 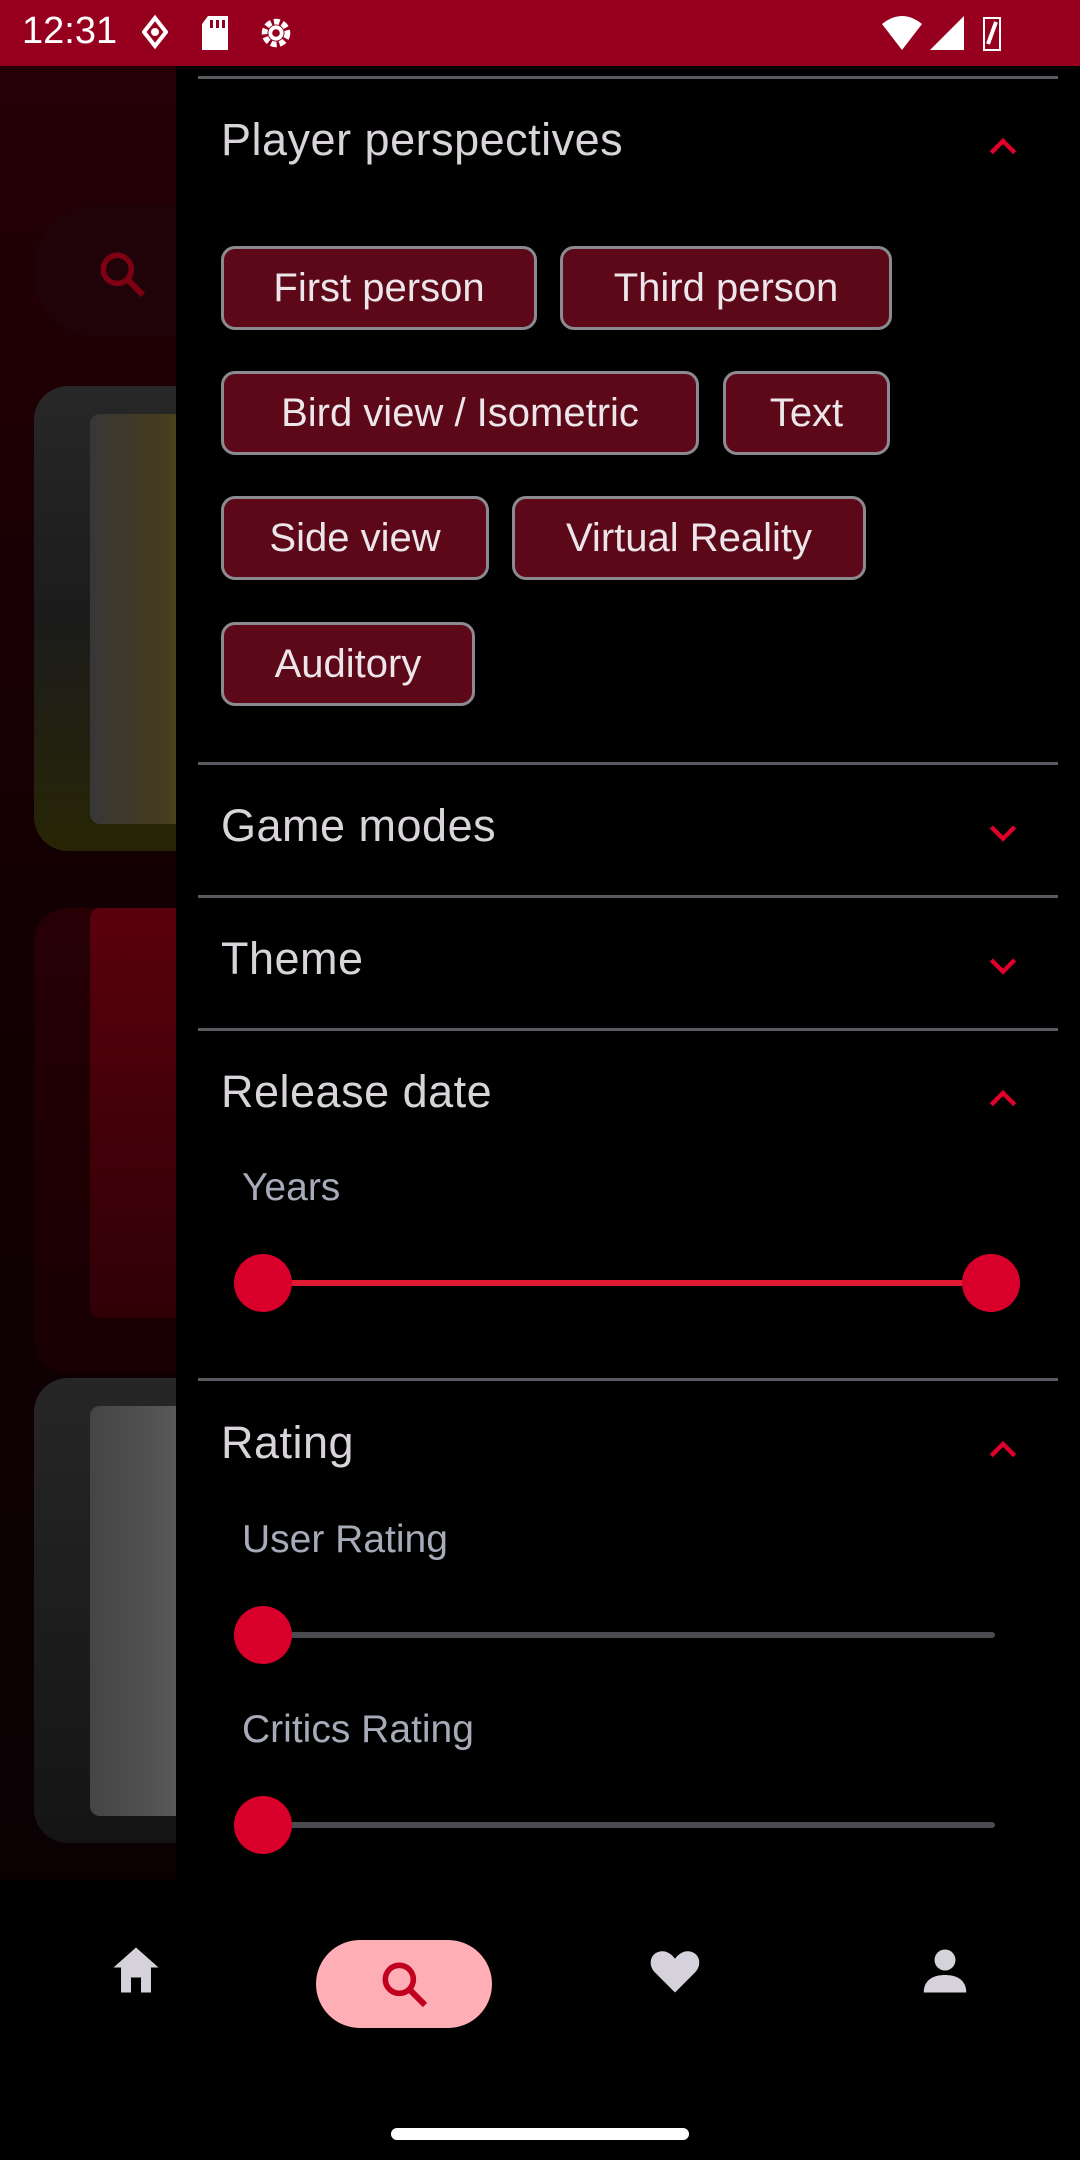 What do you see at coordinates (287, 1443) in the screenshot?
I see `section-title-rating: Rating` at bounding box center [287, 1443].